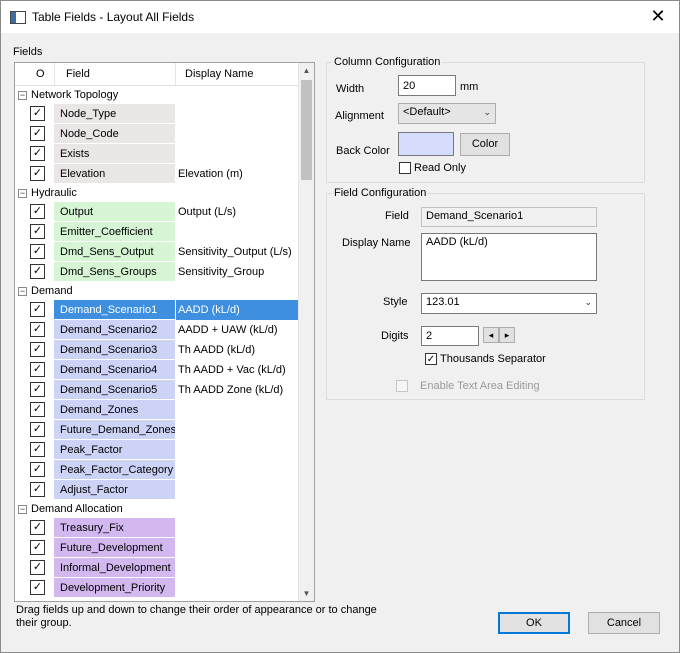 The height and width of the screenshot is (653, 680). What do you see at coordinates (238, 252) in the screenshot?
I see `display-name-cell: Sensitivity_Output (L/s)` at bounding box center [238, 252].